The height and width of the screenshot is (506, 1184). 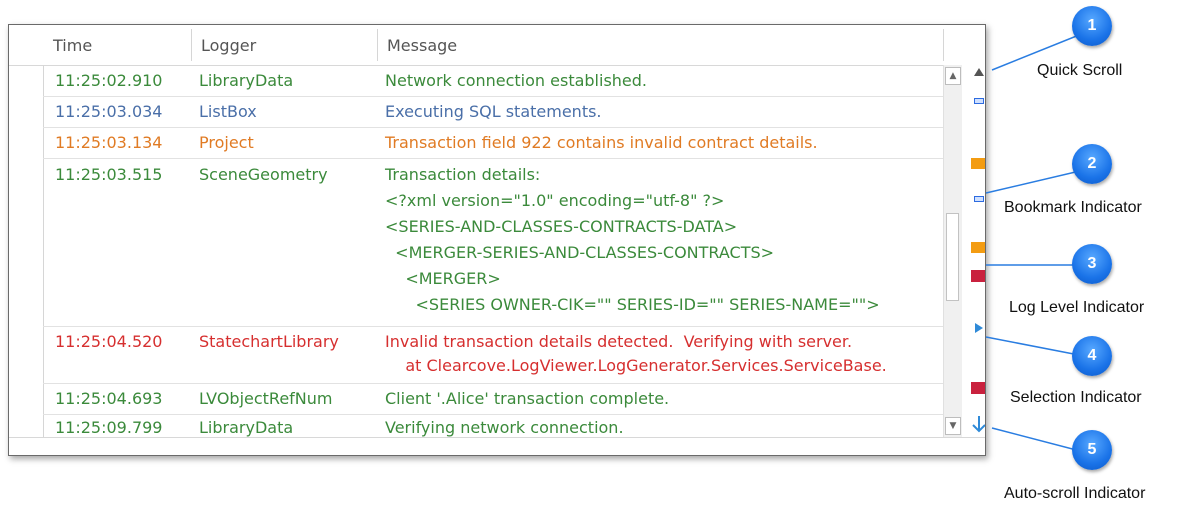 What do you see at coordinates (1092, 164) in the screenshot?
I see `callout-badge-2: 2` at bounding box center [1092, 164].